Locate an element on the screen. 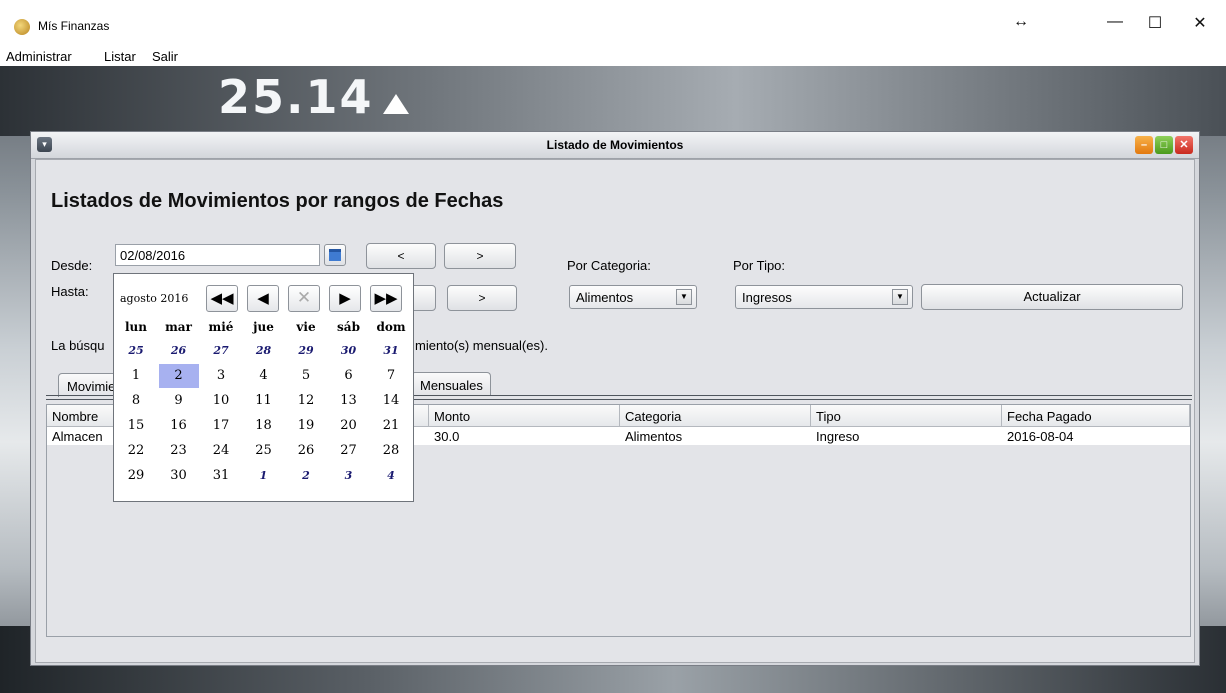  triangle-up-icon is located at coordinates (396, 104).